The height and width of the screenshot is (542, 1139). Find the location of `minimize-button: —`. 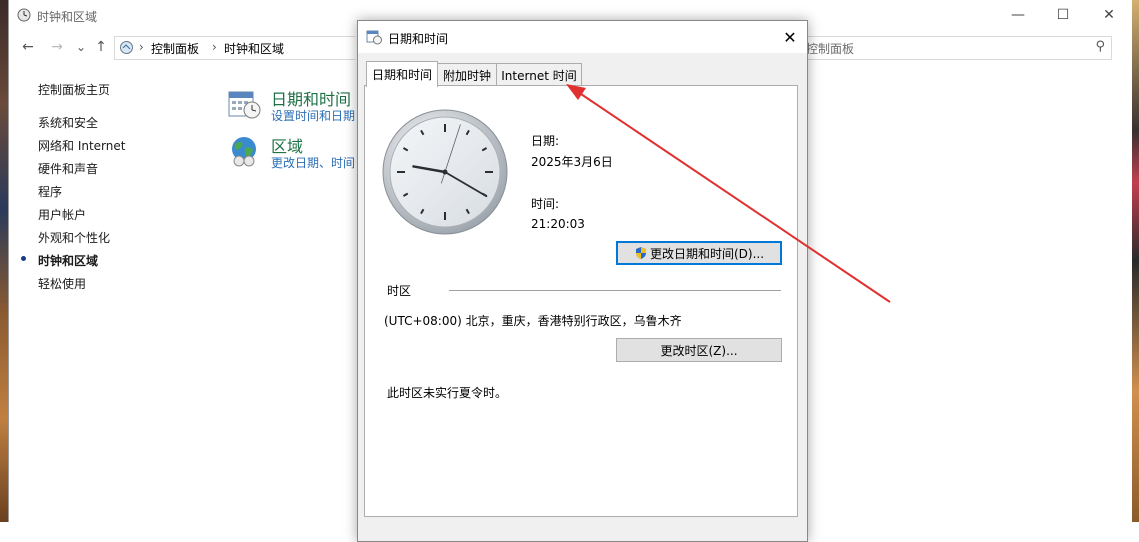

minimize-button: — is located at coordinates (1018, 15).